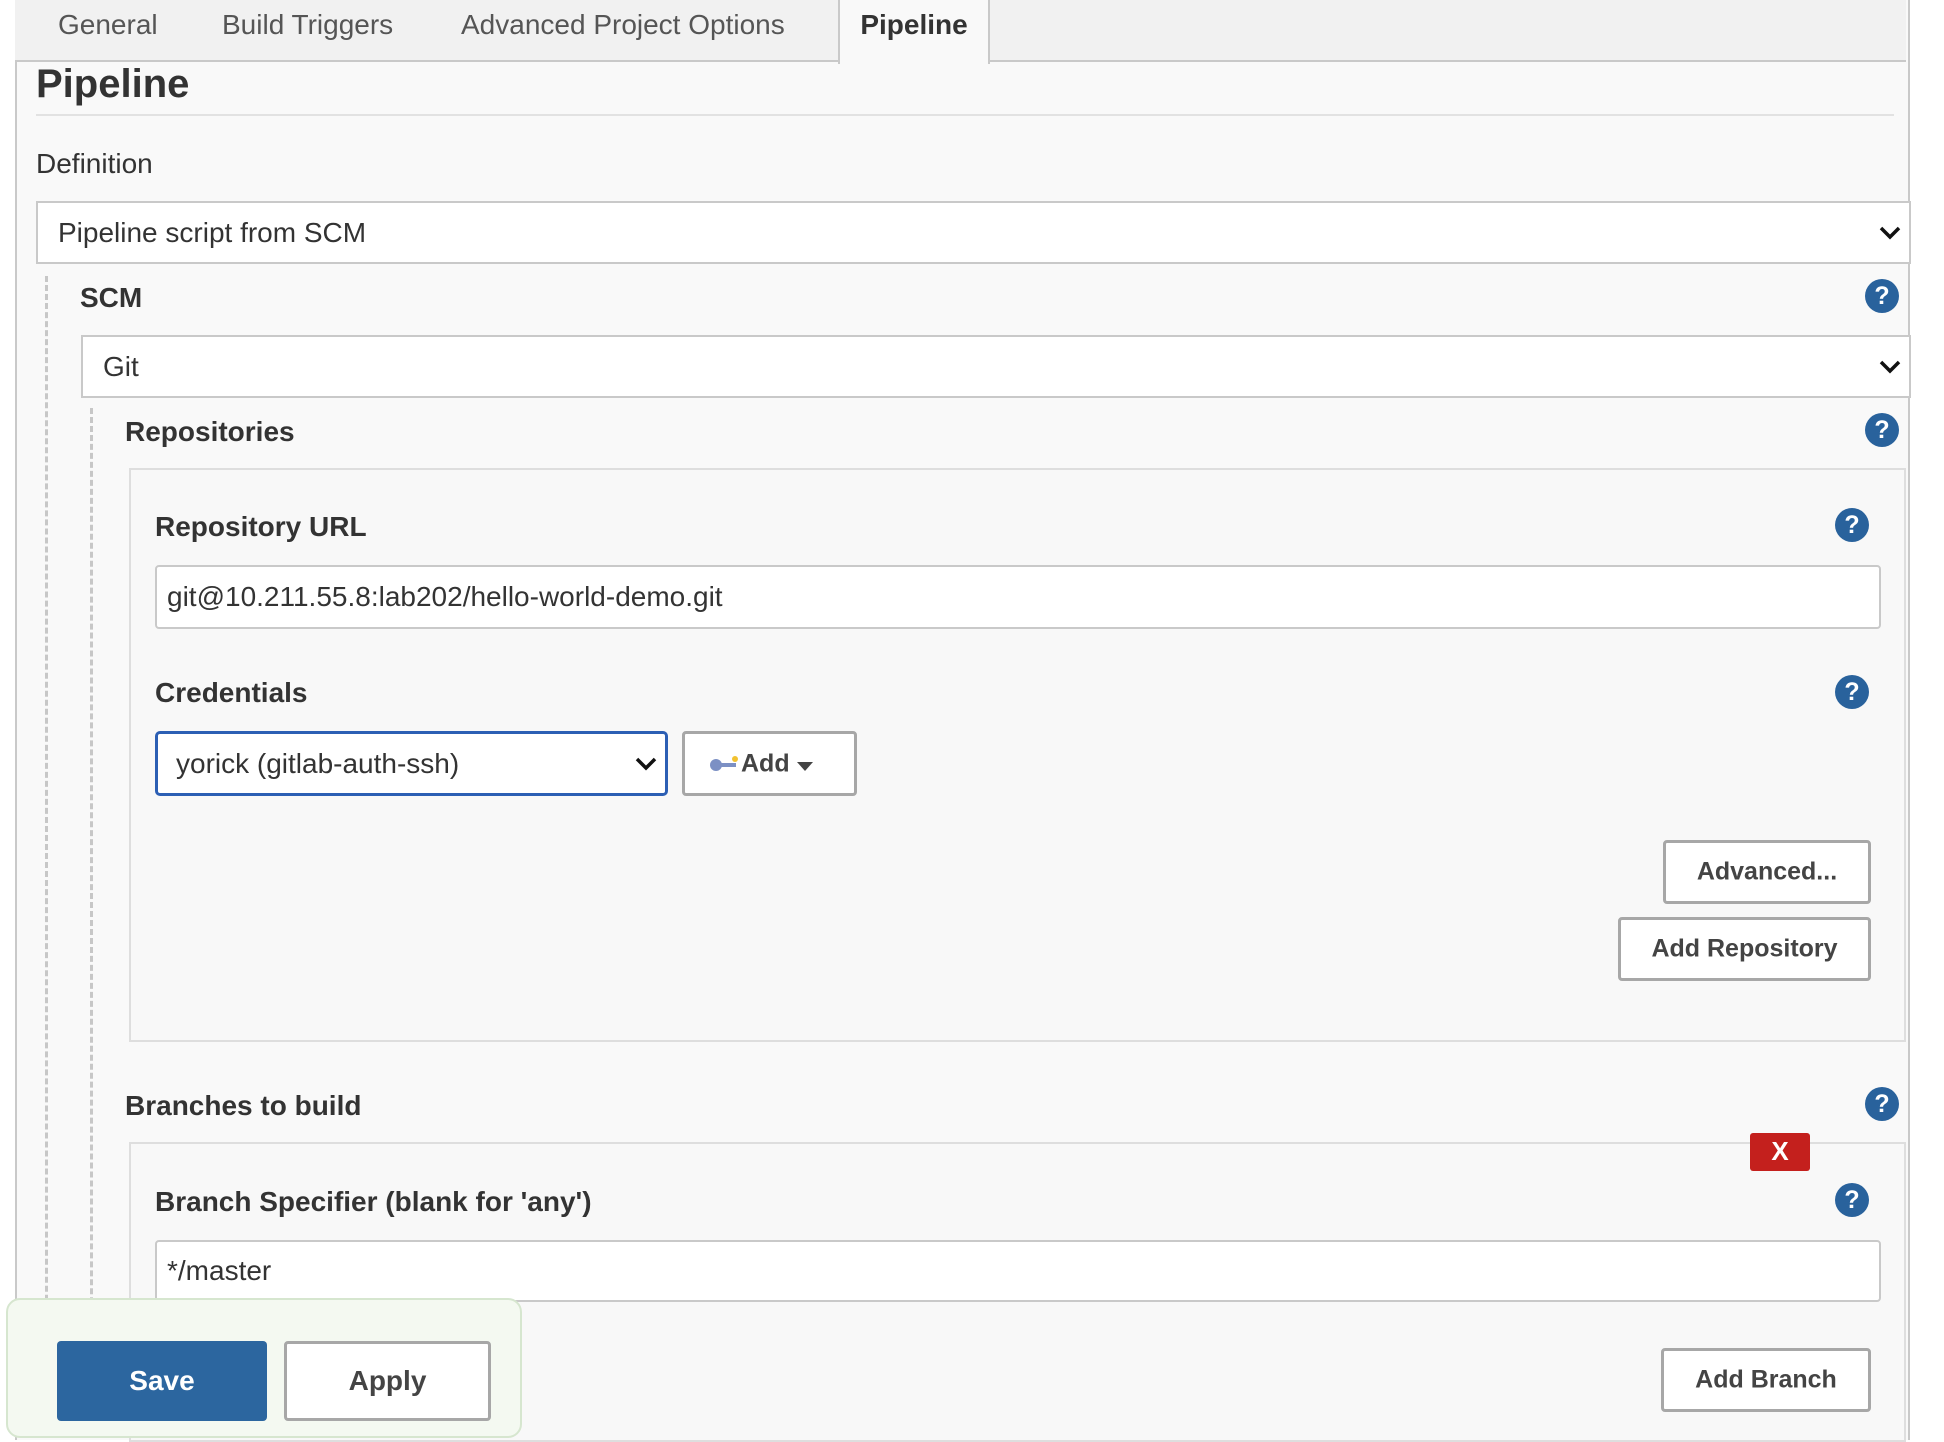 Image resolution: width=1944 pixels, height=1442 pixels. I want to click on credentials-help-icon: ?, so click(1852, 692).